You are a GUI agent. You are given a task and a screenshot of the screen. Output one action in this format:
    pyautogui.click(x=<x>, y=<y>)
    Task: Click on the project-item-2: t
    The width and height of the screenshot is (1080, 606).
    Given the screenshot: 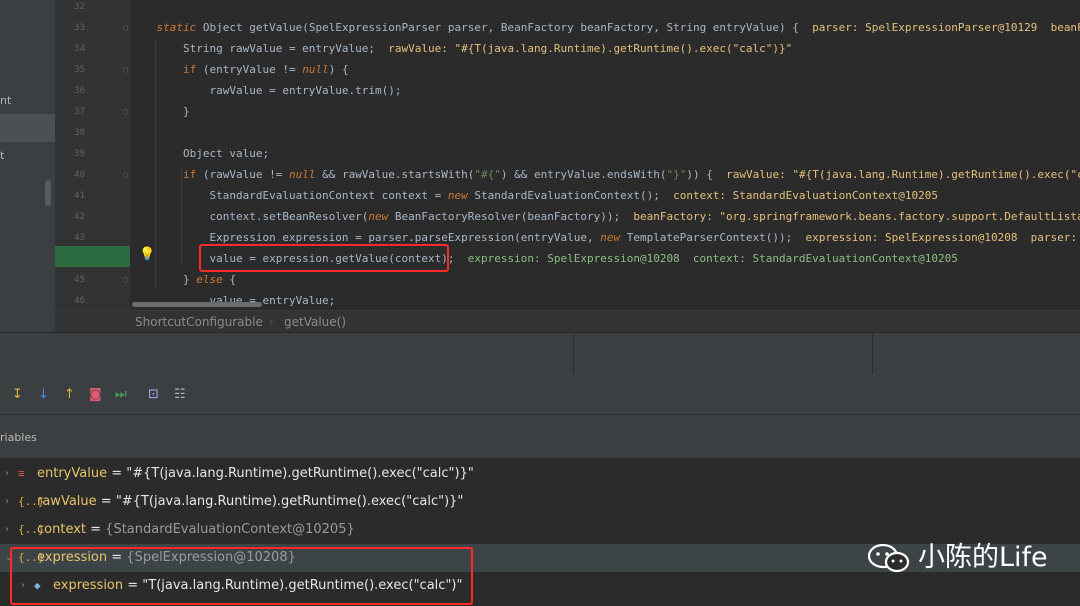 What is the action you would take?
    pyautogui.click(x=2, y=155)
    